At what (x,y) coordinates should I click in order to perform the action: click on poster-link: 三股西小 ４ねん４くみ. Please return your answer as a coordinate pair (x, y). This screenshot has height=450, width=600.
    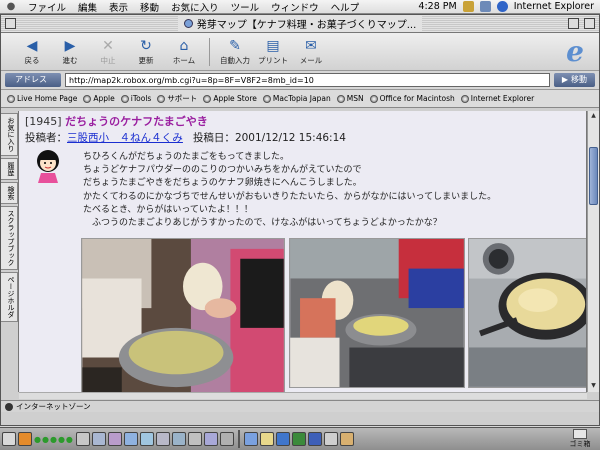
    Looking at the image, I should click on (125, 138).